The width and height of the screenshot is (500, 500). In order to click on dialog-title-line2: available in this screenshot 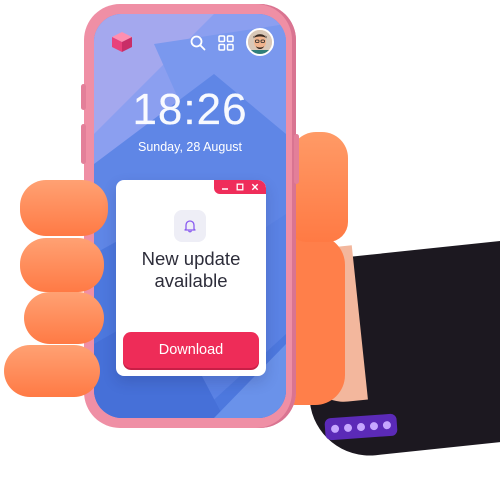, I will do `click(191, 280)`.